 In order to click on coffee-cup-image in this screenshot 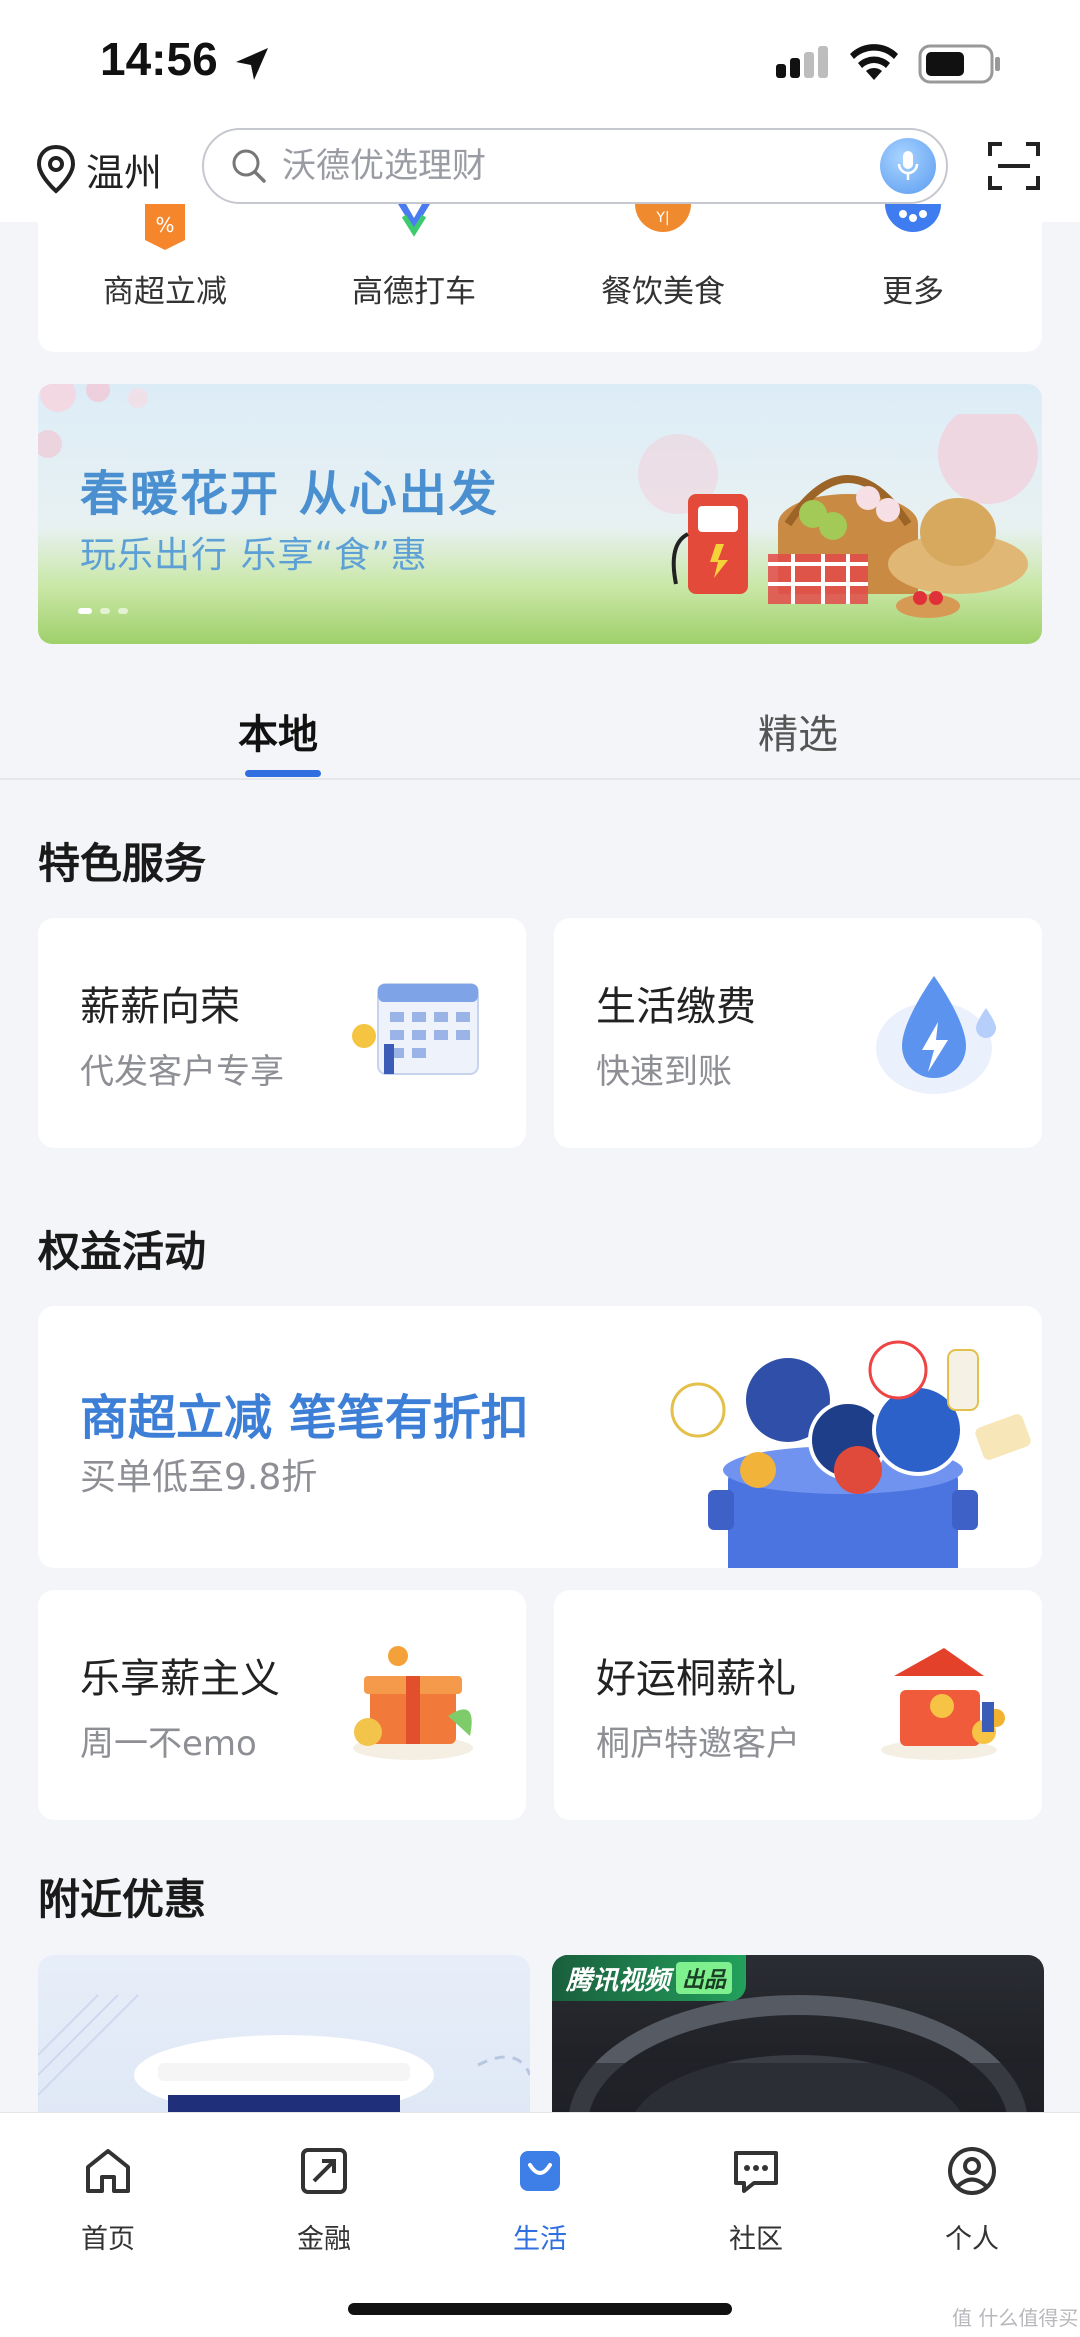, I will do `click(284, 2054)`.